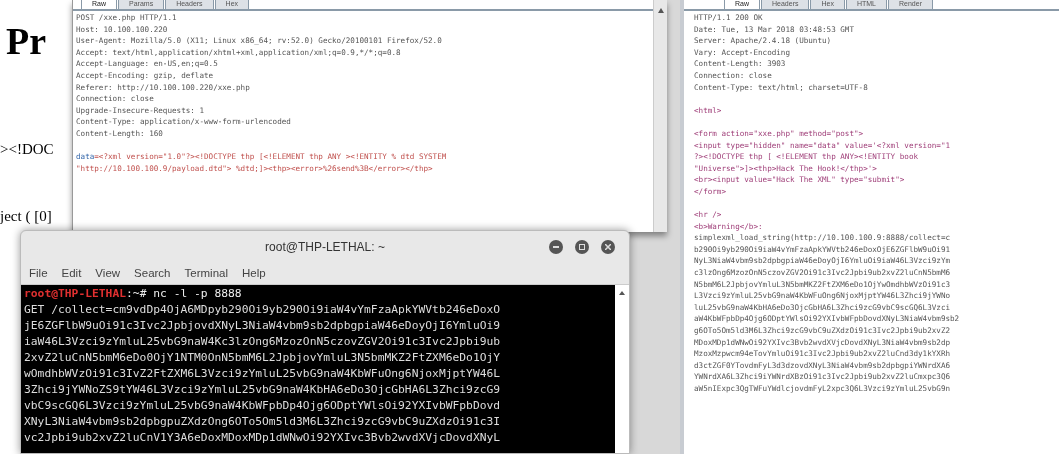  Describe the element at coordinates (133, 294) in the screenshot. I see `prompt-line: root@THP-LETHAL:~# nc -l -p 8888` at that location.